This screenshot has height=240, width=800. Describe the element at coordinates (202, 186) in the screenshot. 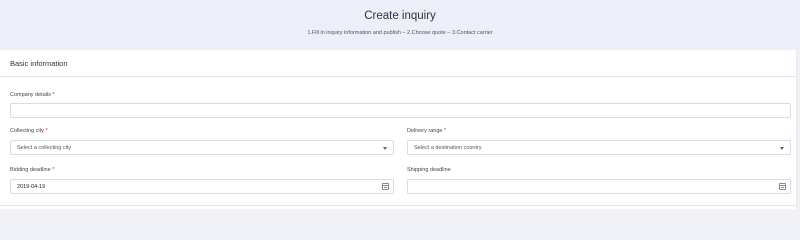

I see `bidding-deadline-date-input: 2019-04-19` at that location.